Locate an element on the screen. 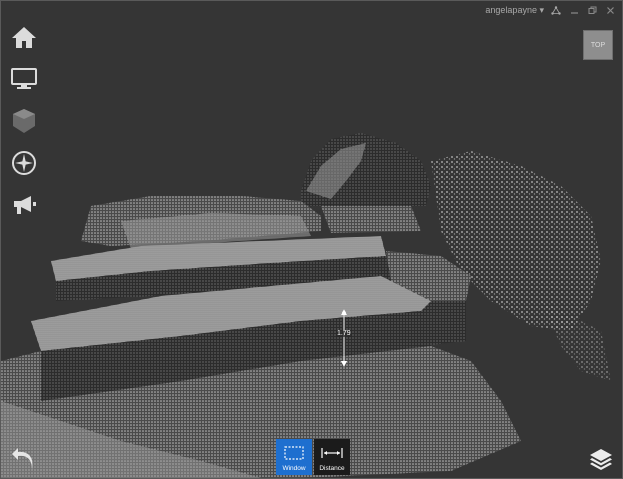 The height and width of the screenshot is (479, 623). object-button is located at coordinates (24, 121).